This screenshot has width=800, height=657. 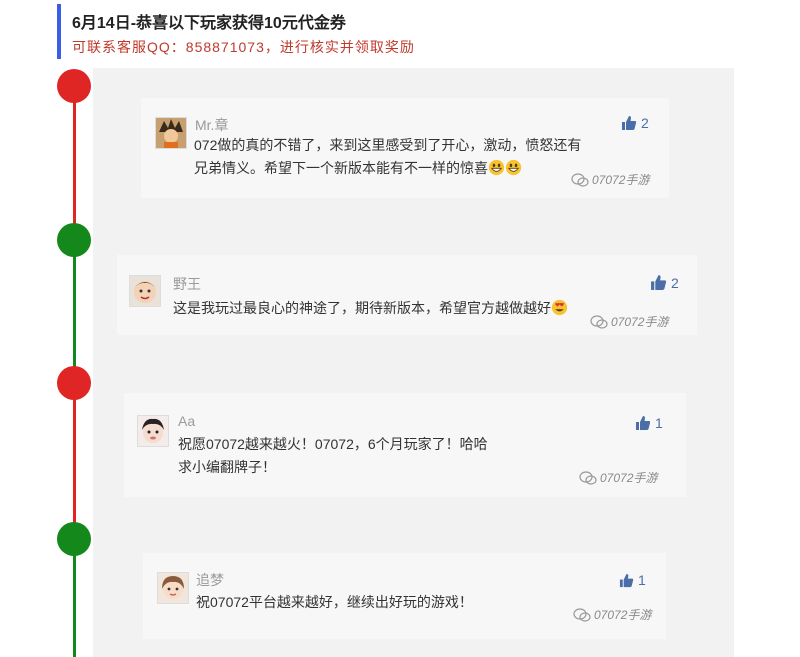 What do you see at coordinates (59, 31) in the screenshot?
I see `header-accent-bar` at bounding box center [59, 31].